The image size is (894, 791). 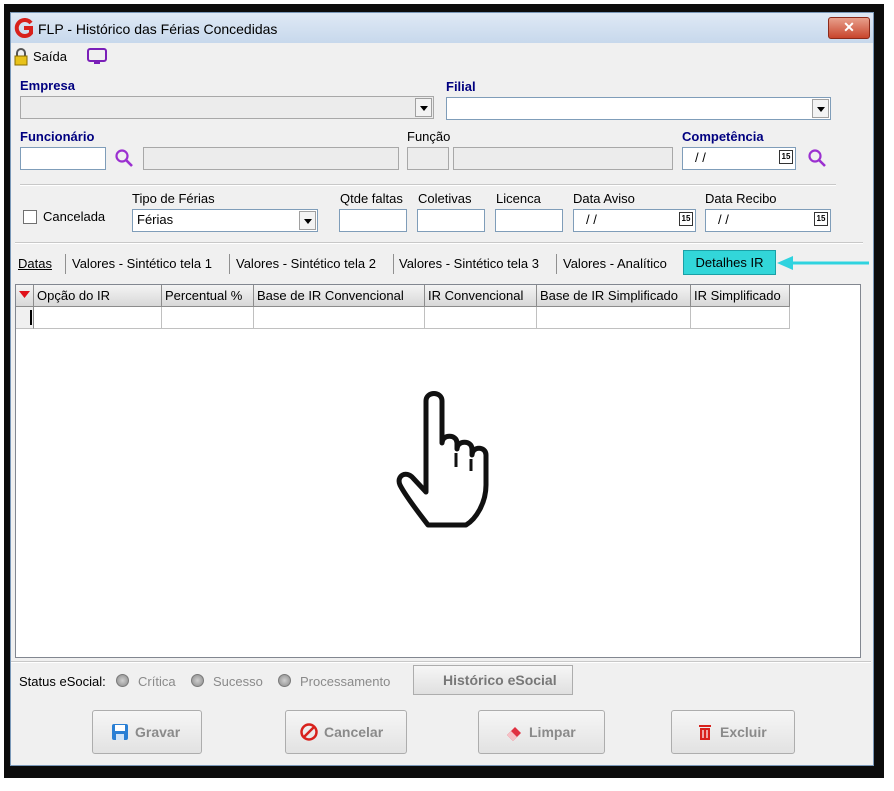 I want to click on hand-cursor-icon, so click(x=442, y=459).